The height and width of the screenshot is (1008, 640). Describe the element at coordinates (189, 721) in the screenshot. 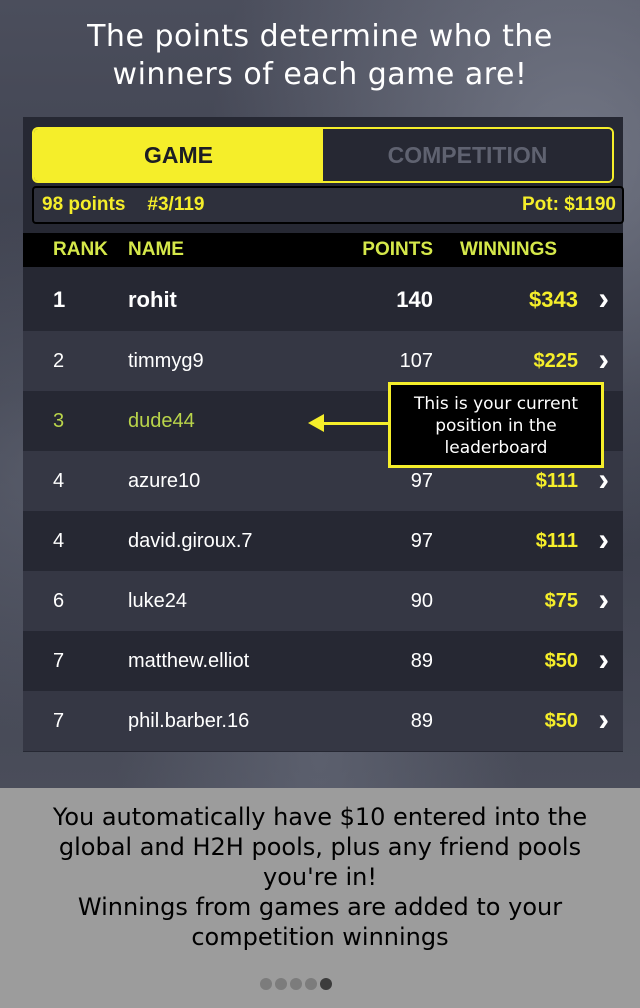

I see `row-name: phil.barber.16` at that location.